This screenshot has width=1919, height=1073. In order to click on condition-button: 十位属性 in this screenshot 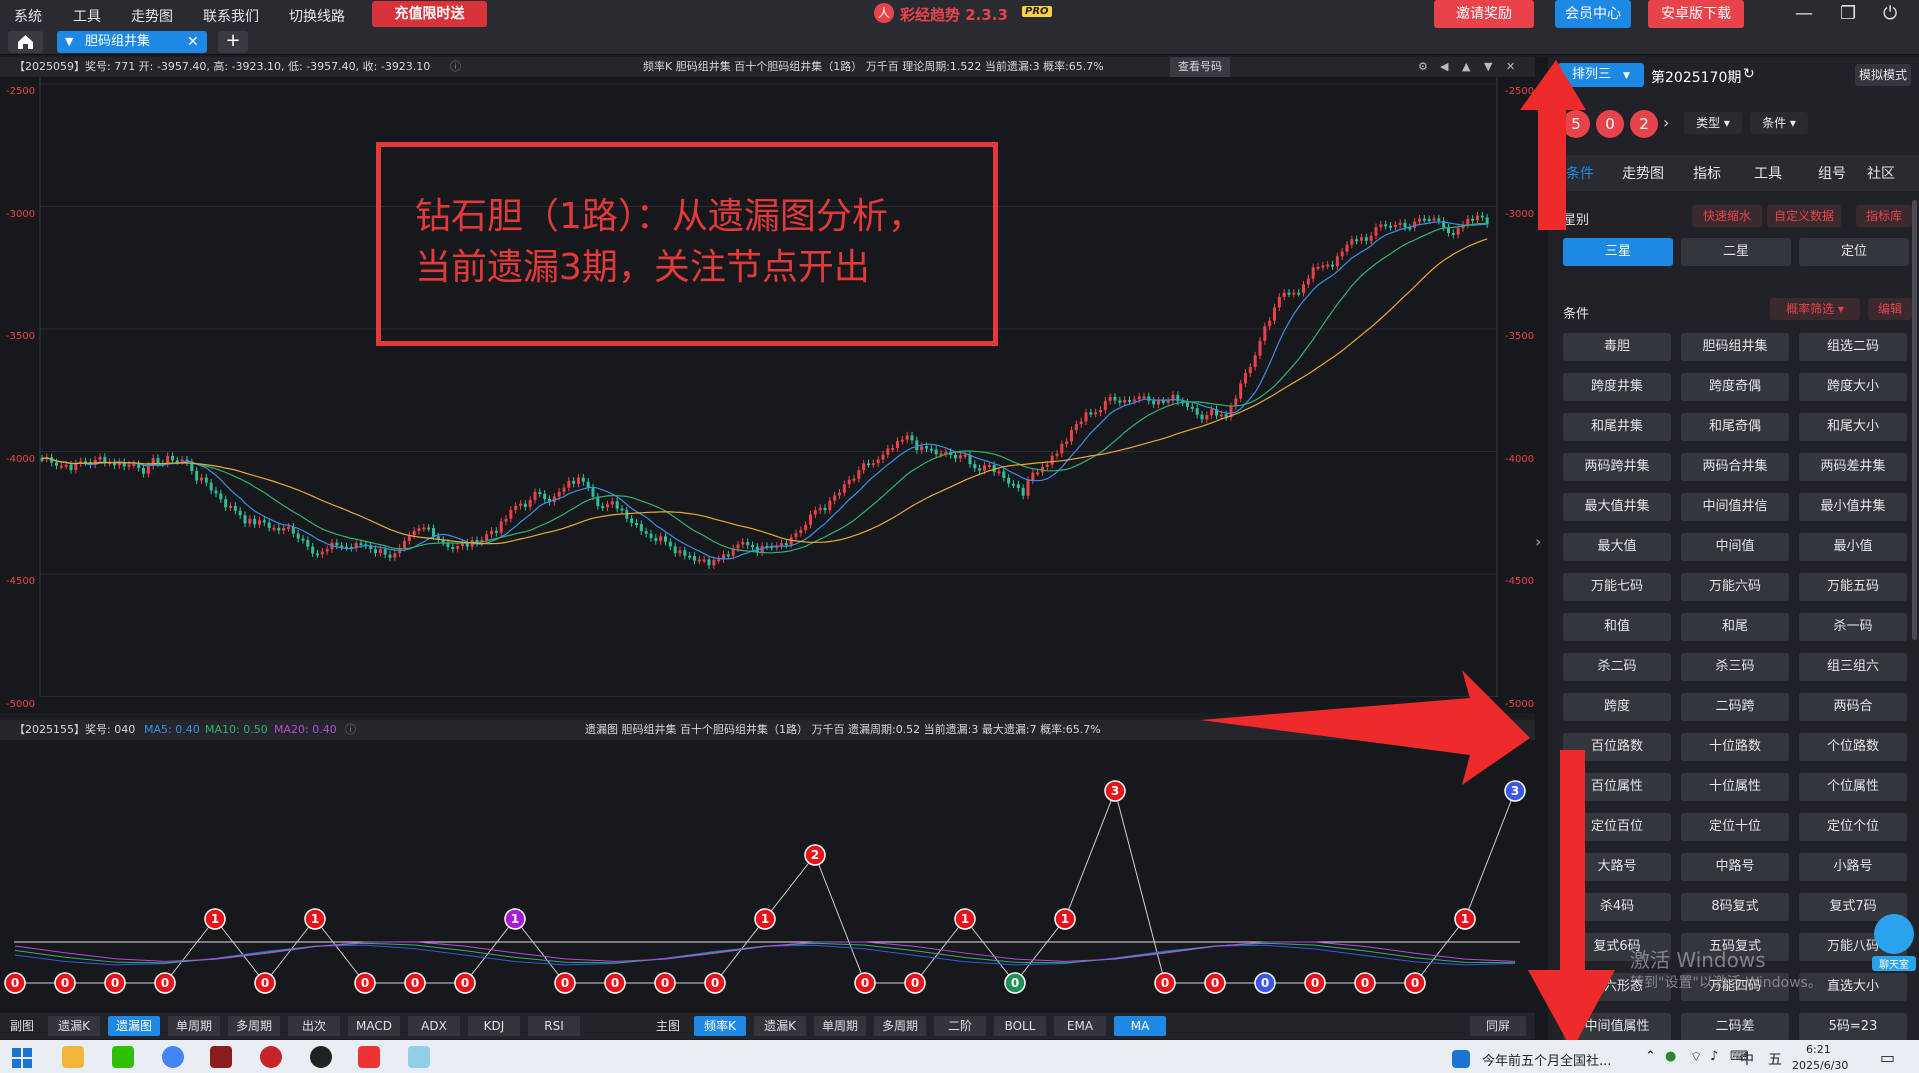, I will do `click(1735, 787)`.